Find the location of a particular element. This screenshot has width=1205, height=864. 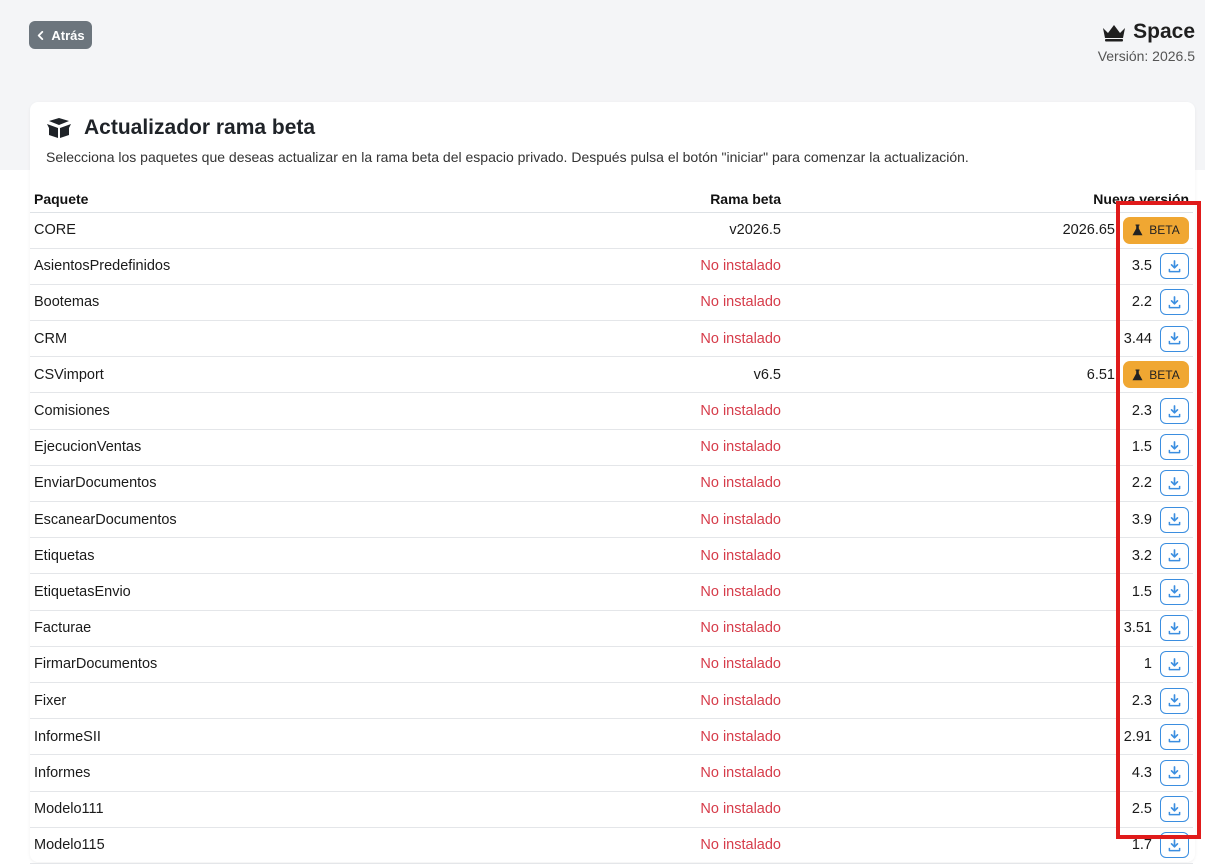

package-name: Modelo111 is located at coordinates (310, 809).